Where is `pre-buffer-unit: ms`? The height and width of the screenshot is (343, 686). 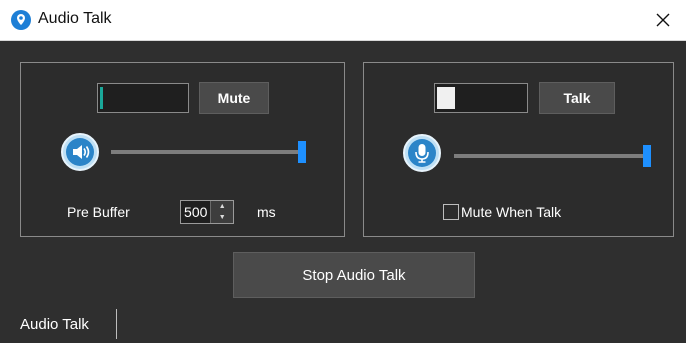 pre-buffer-unit: ms is located at coordinates (266, 212).